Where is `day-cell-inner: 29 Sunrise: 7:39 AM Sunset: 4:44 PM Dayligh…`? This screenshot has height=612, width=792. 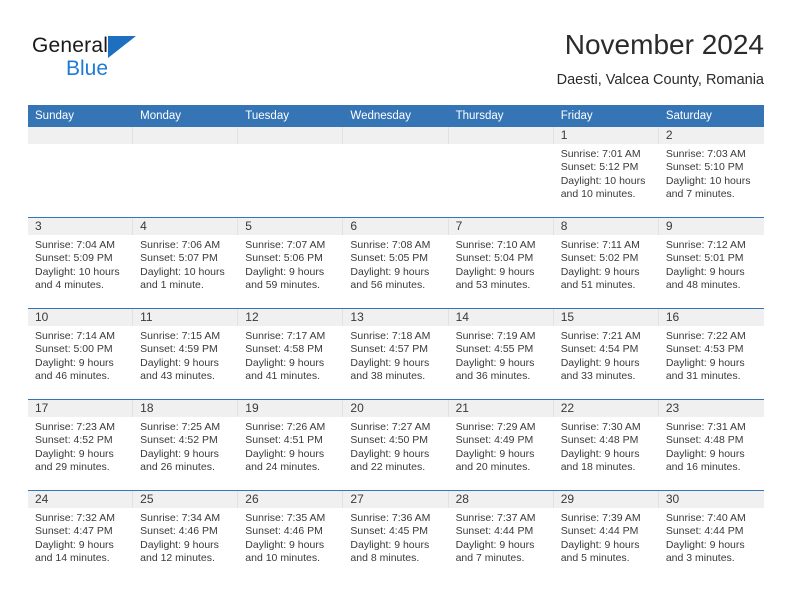
day-cell-inner: 29 Sunrise: 7:39 AM Sunset: 4:44 PM Dayligh… is located at coordinates (606, 536).